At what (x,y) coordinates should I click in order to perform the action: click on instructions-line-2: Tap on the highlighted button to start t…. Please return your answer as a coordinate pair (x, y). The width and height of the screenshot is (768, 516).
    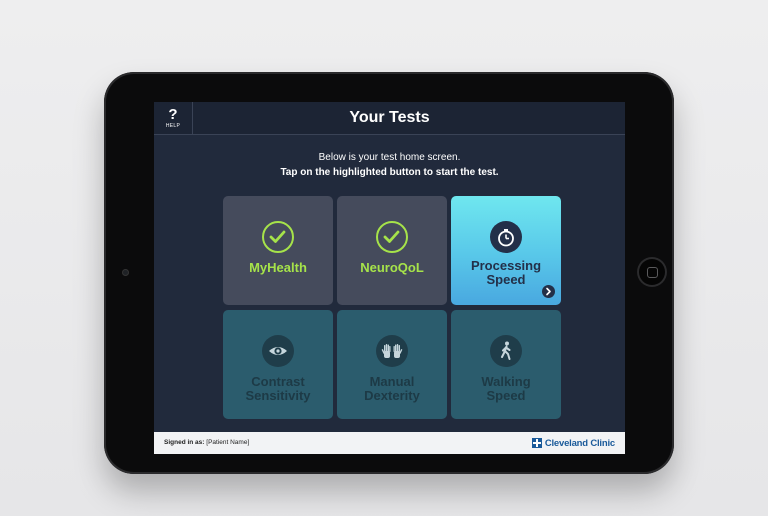
    Looking at the image, I should click on (389, 172).